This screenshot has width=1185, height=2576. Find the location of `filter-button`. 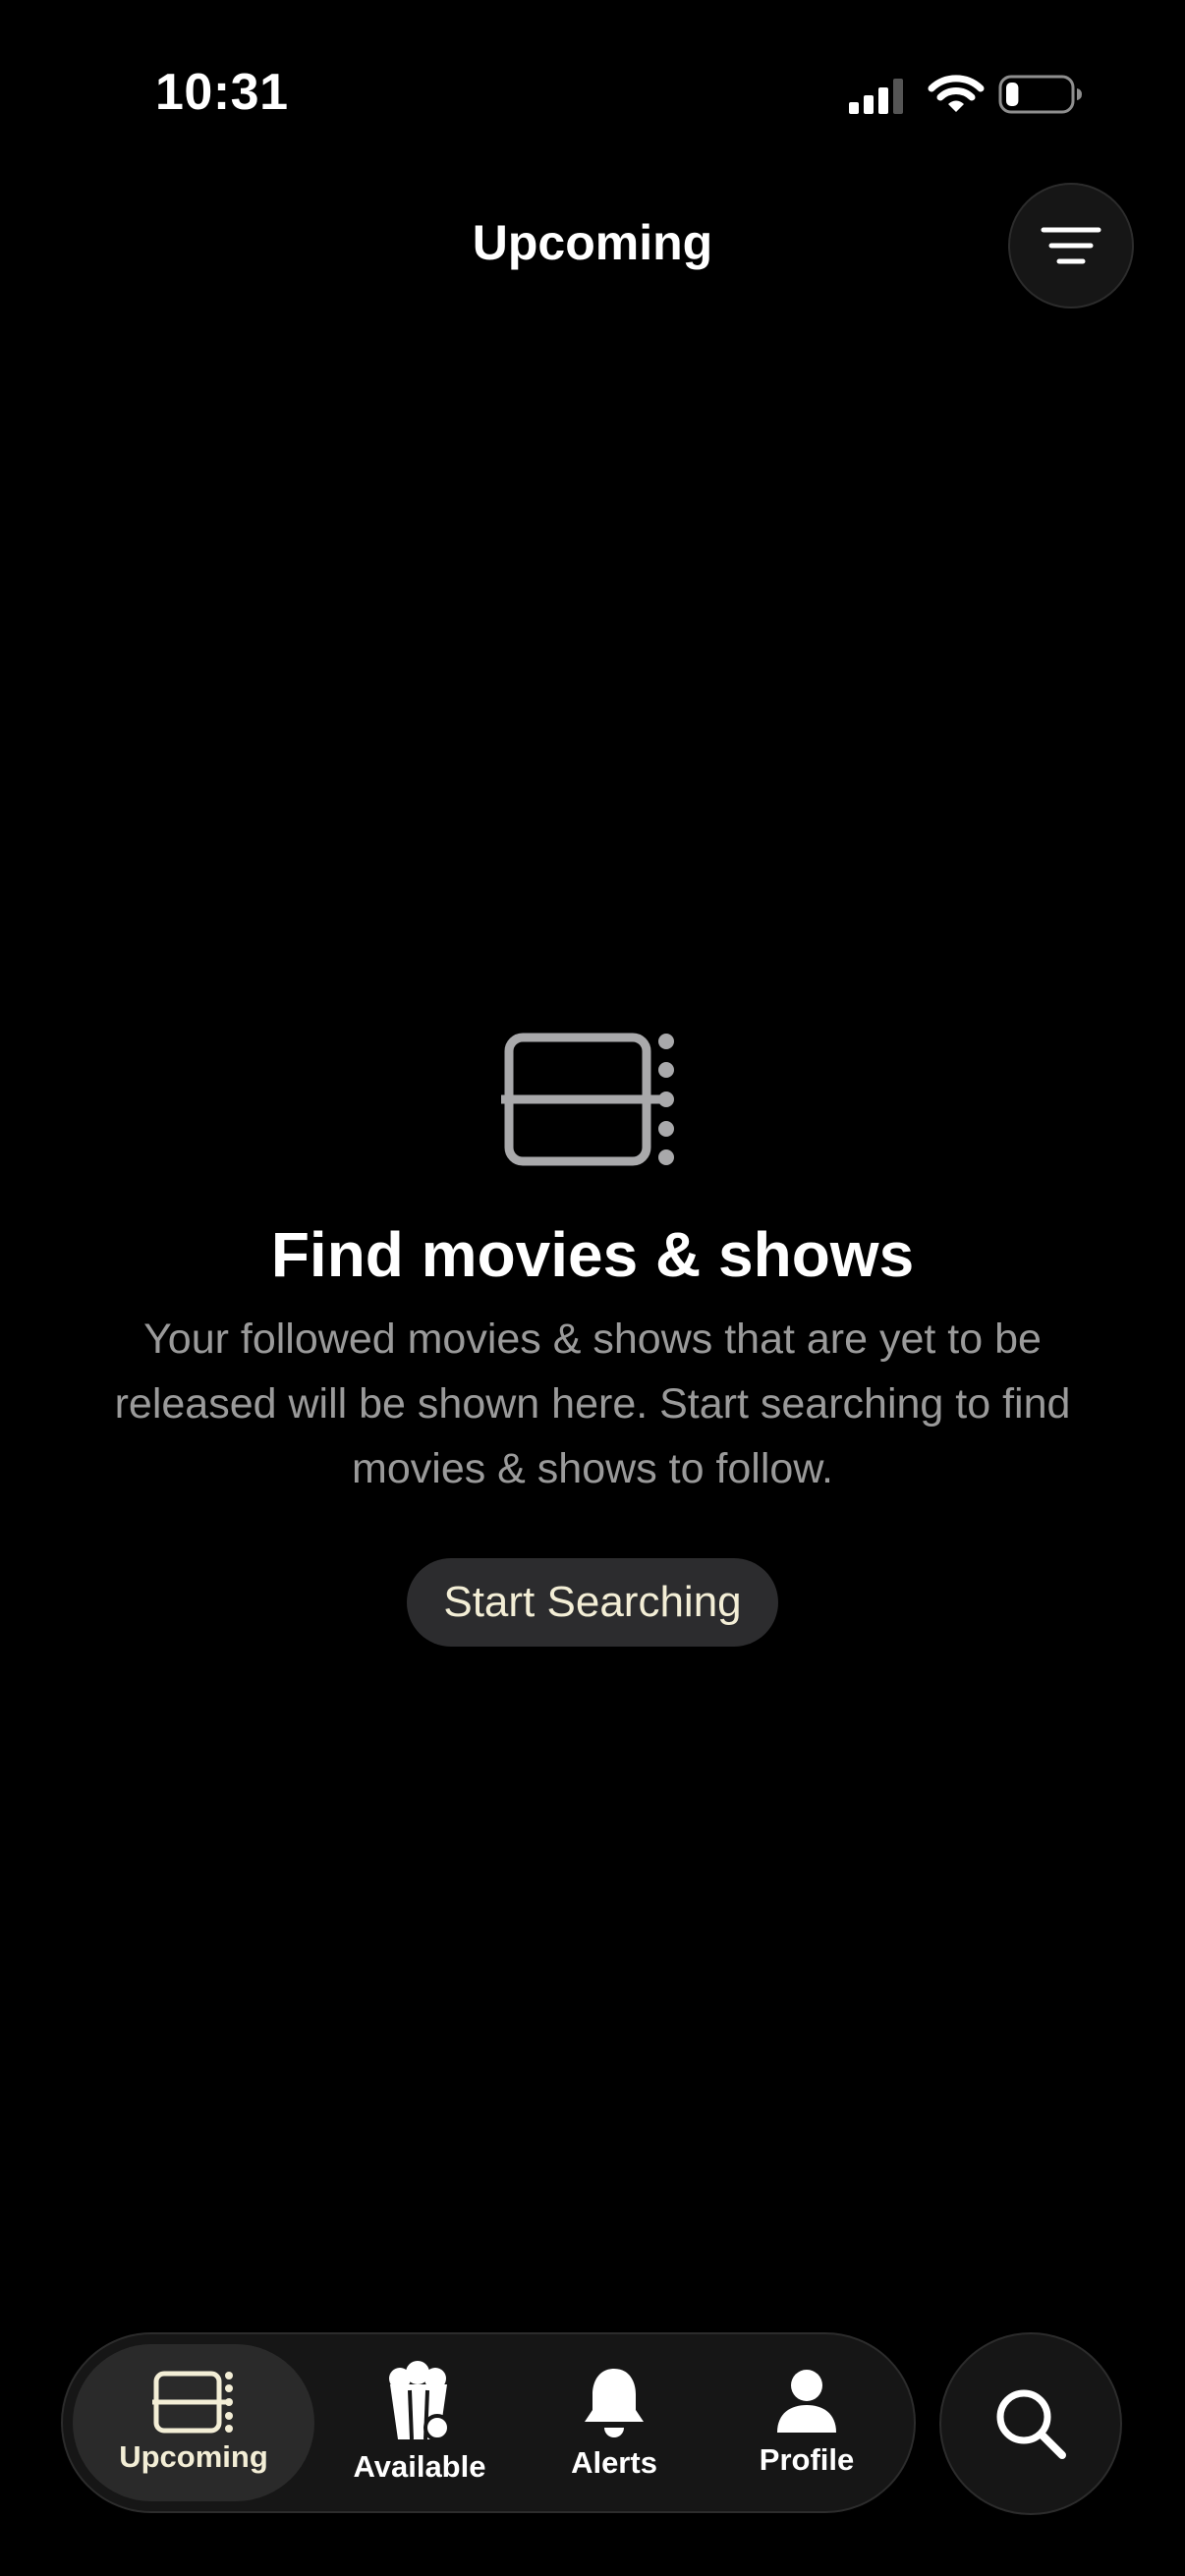

filter-button is located at coordinates (1071, 245).